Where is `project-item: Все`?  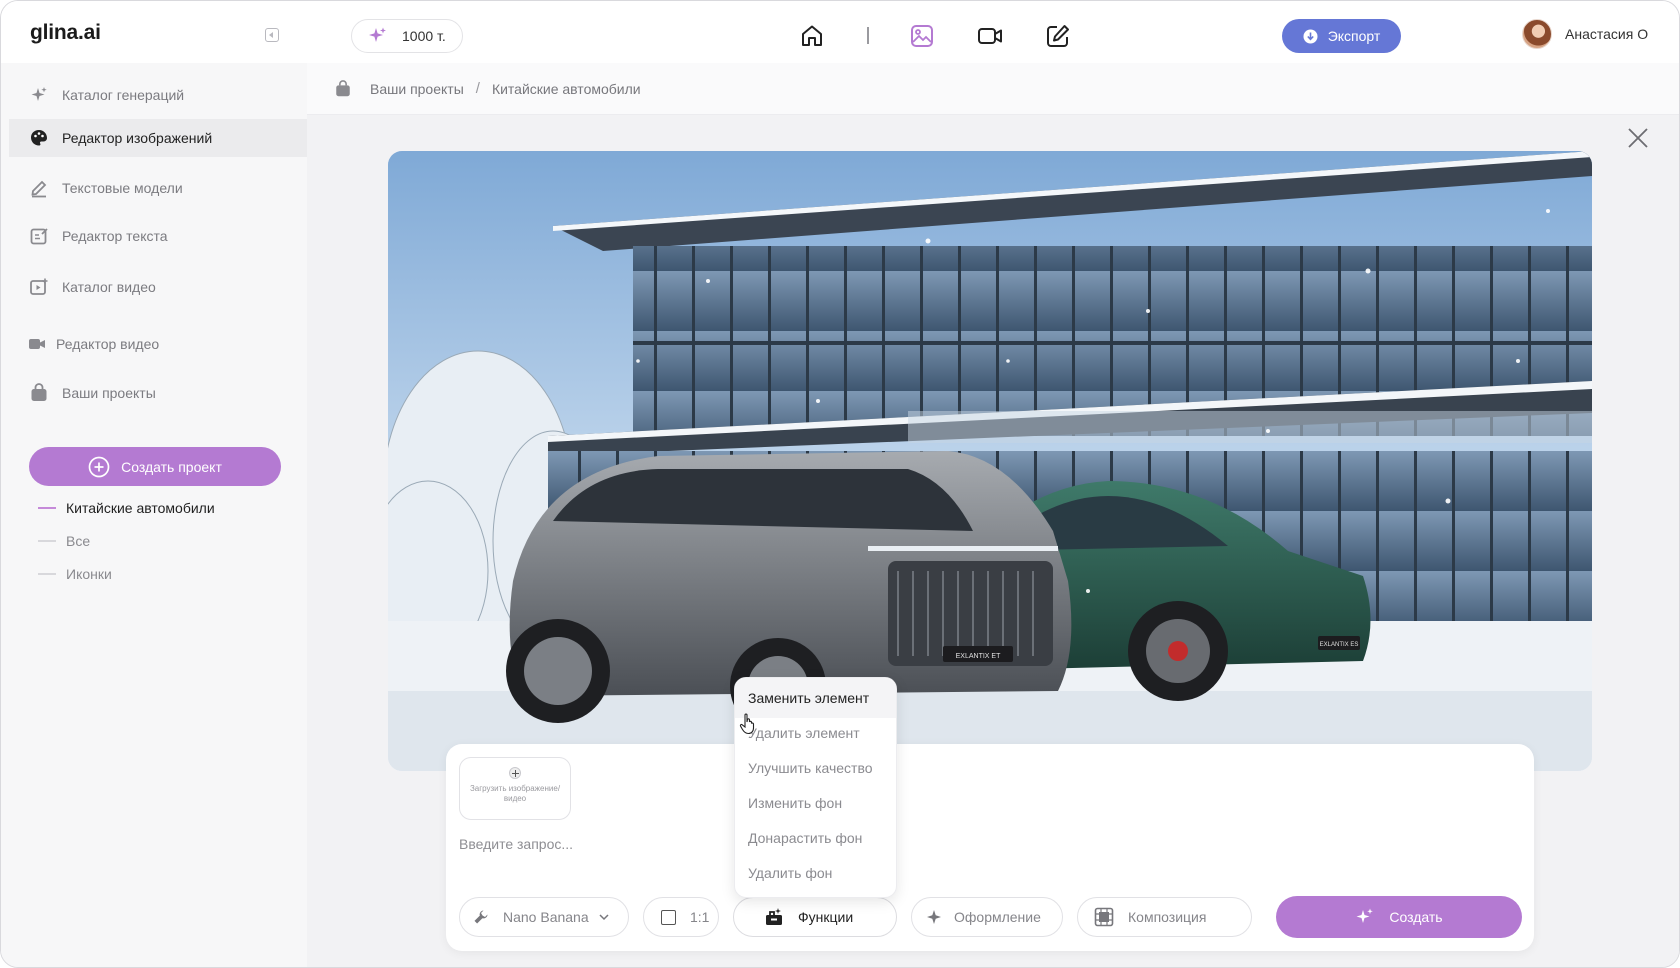
project-item: Все is located at coordinates (64, 541).